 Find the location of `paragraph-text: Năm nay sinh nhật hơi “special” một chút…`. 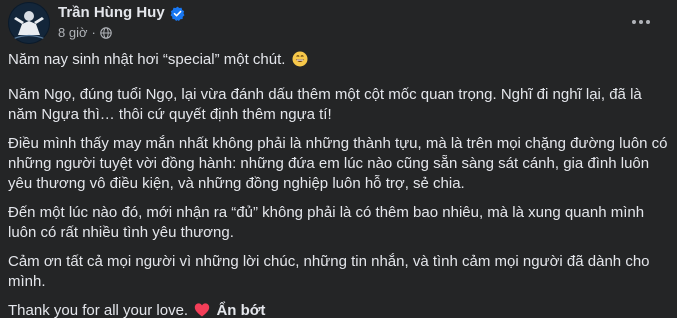

paragraph-text: Năm nay sinh nhật hơi “special” một chút… is located at coordinates (147, 59).